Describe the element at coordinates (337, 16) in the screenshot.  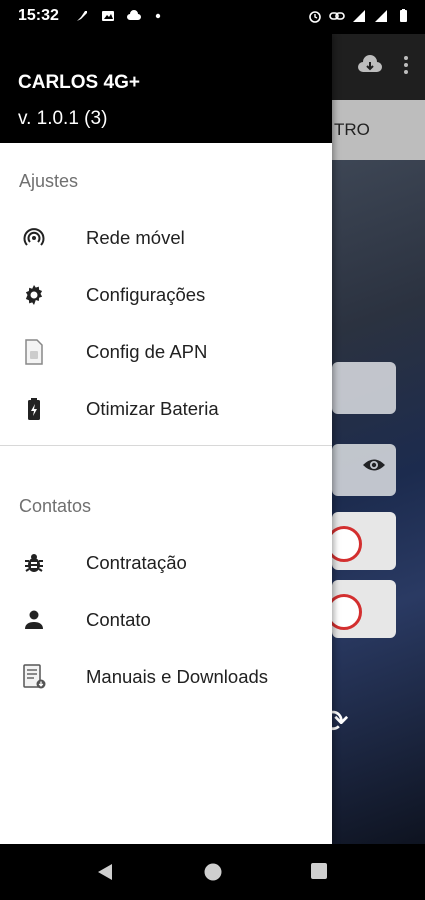
I see `link-icon` at that location.